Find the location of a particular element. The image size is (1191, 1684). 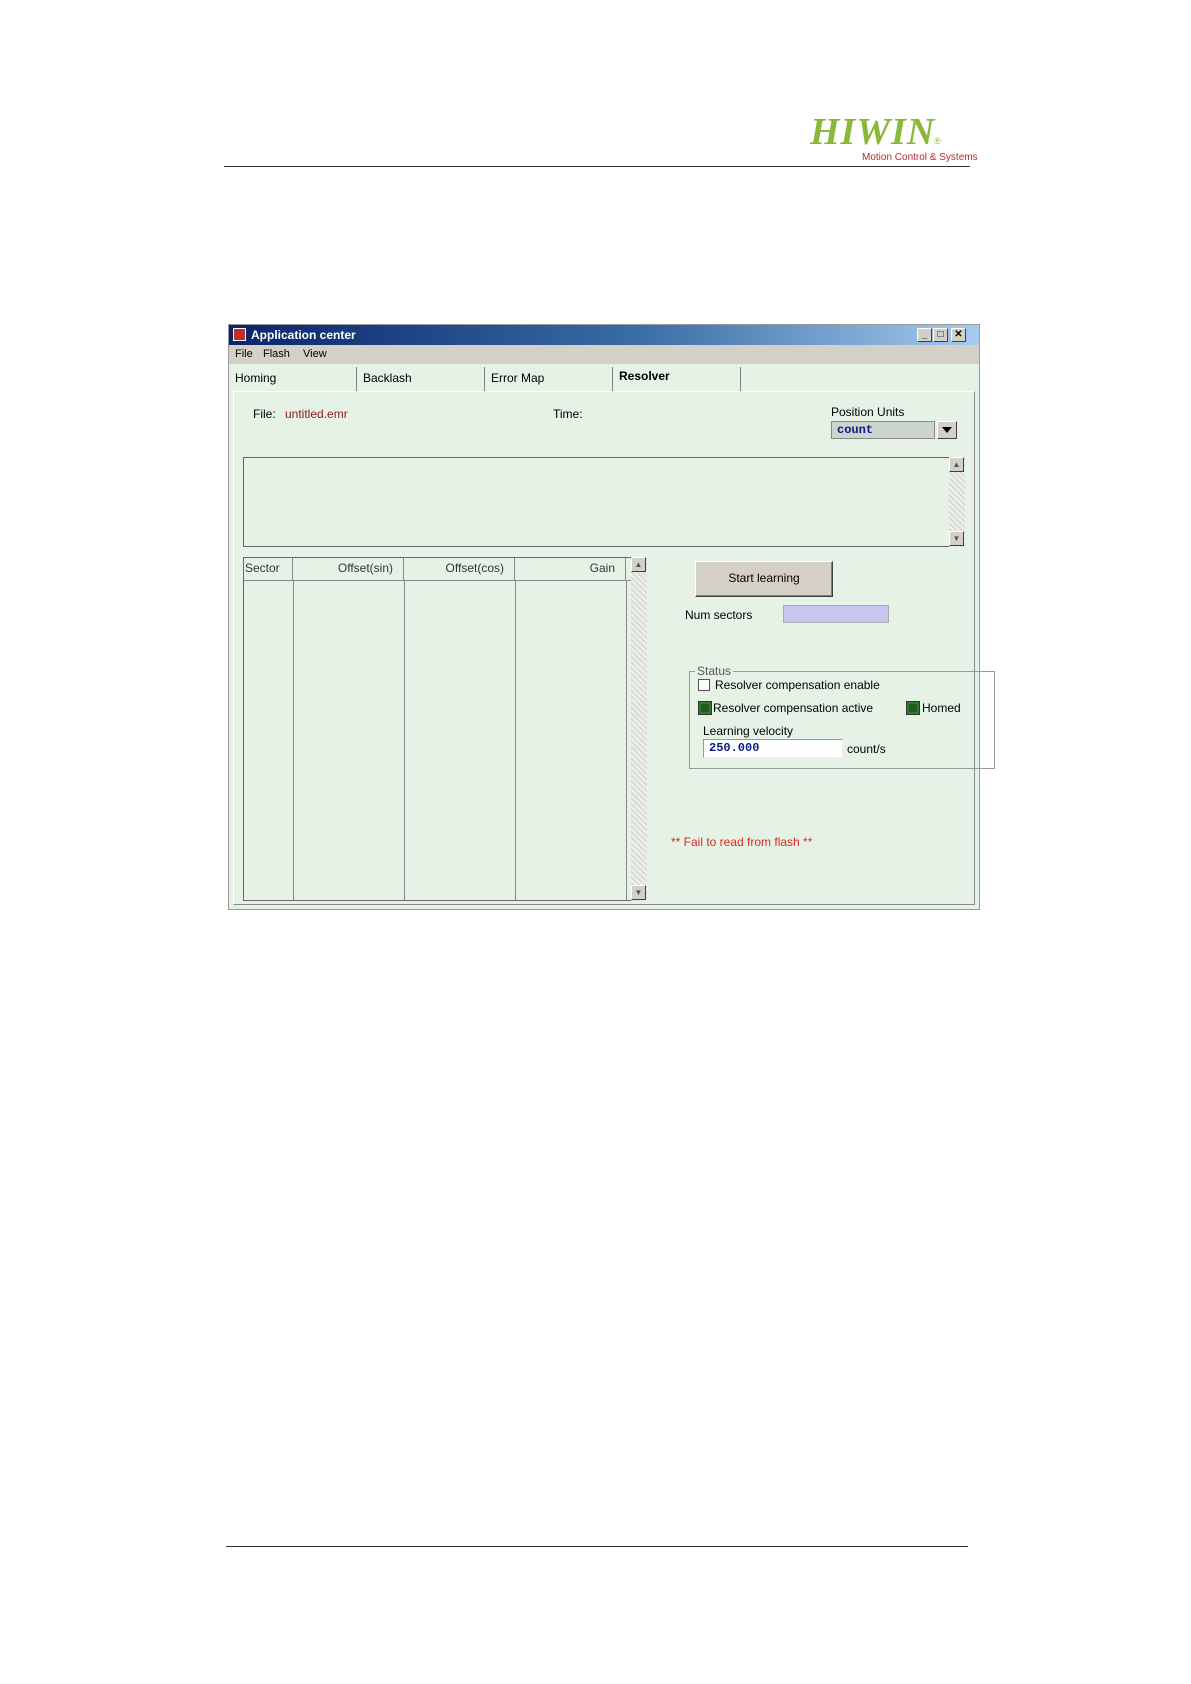

table-header: Sector Offset(sin) Offset(cos) Gain is located at coordinates (443, 569).